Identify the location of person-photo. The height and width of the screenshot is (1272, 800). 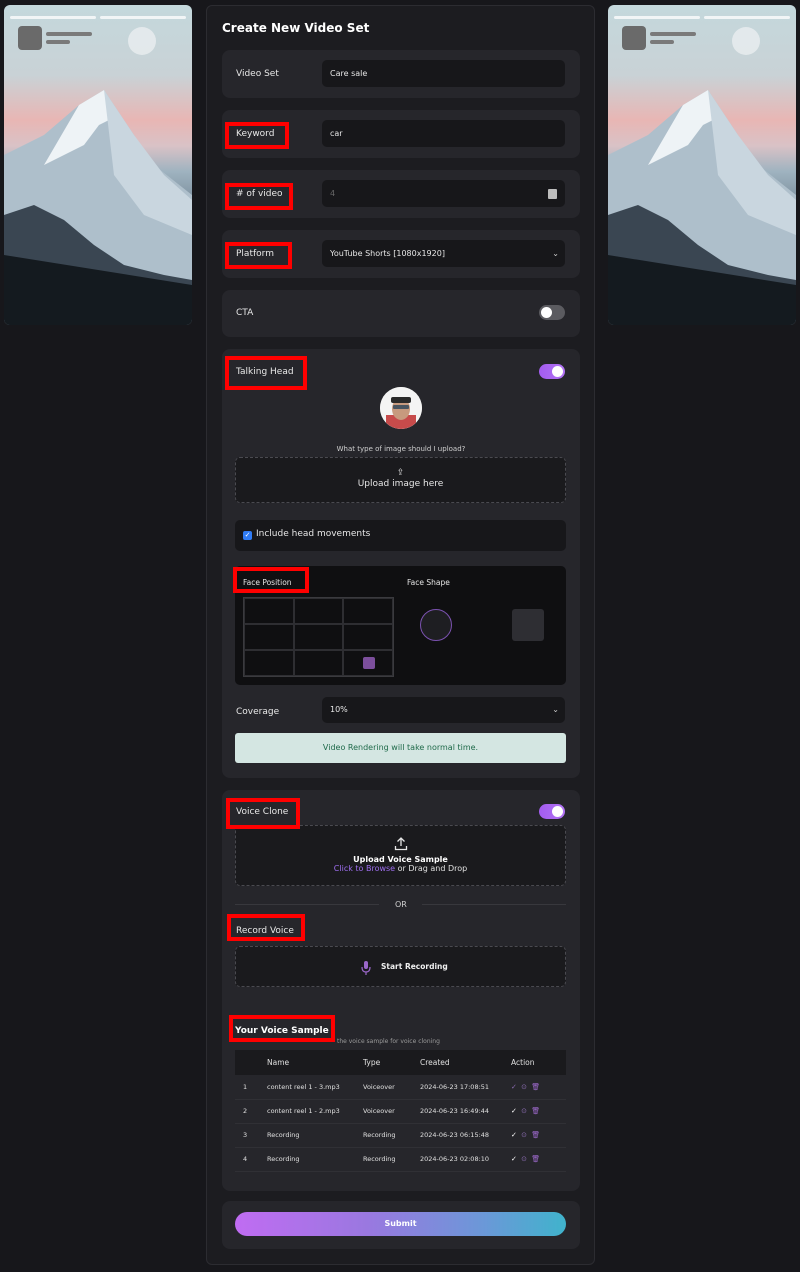
(401, 408).